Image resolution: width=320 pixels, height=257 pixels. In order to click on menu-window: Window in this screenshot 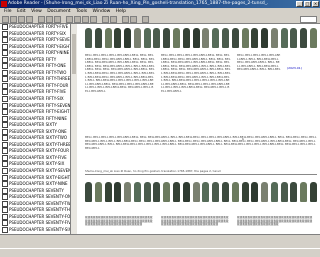, I will do `click(102, 11)`.